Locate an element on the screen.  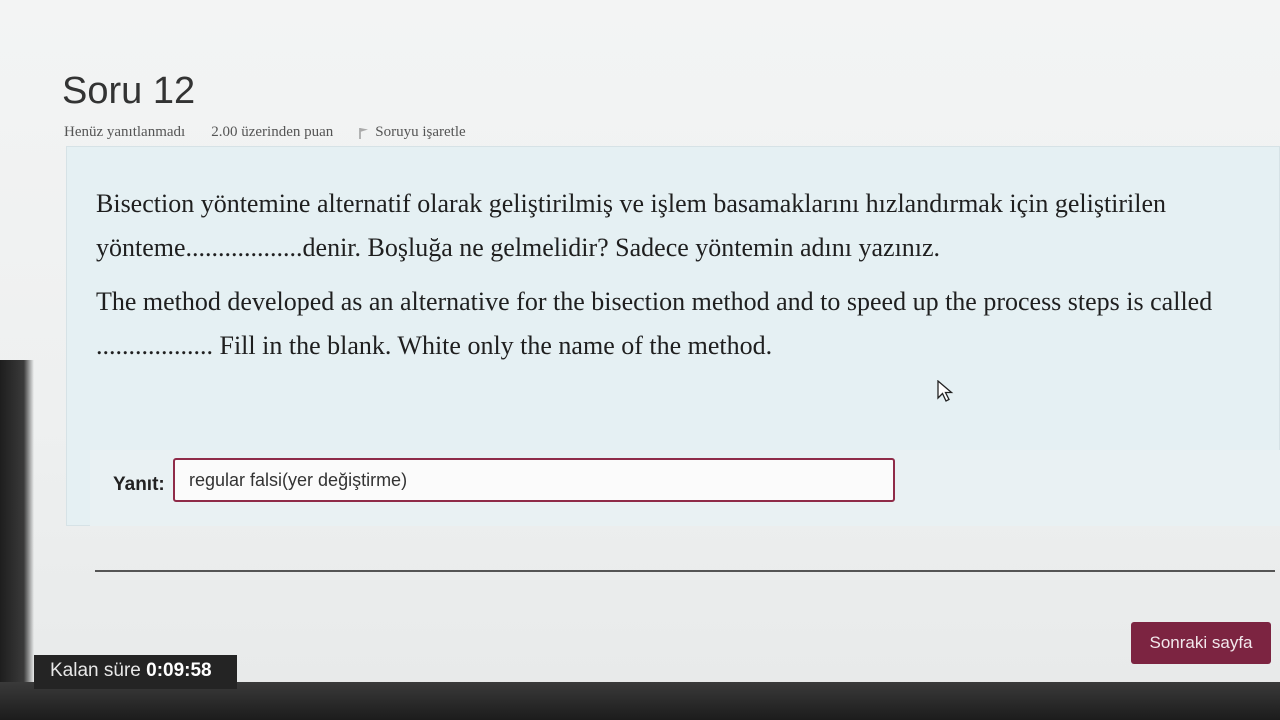
timer-value: 0:09:58 is located at coordinates (179, 670).